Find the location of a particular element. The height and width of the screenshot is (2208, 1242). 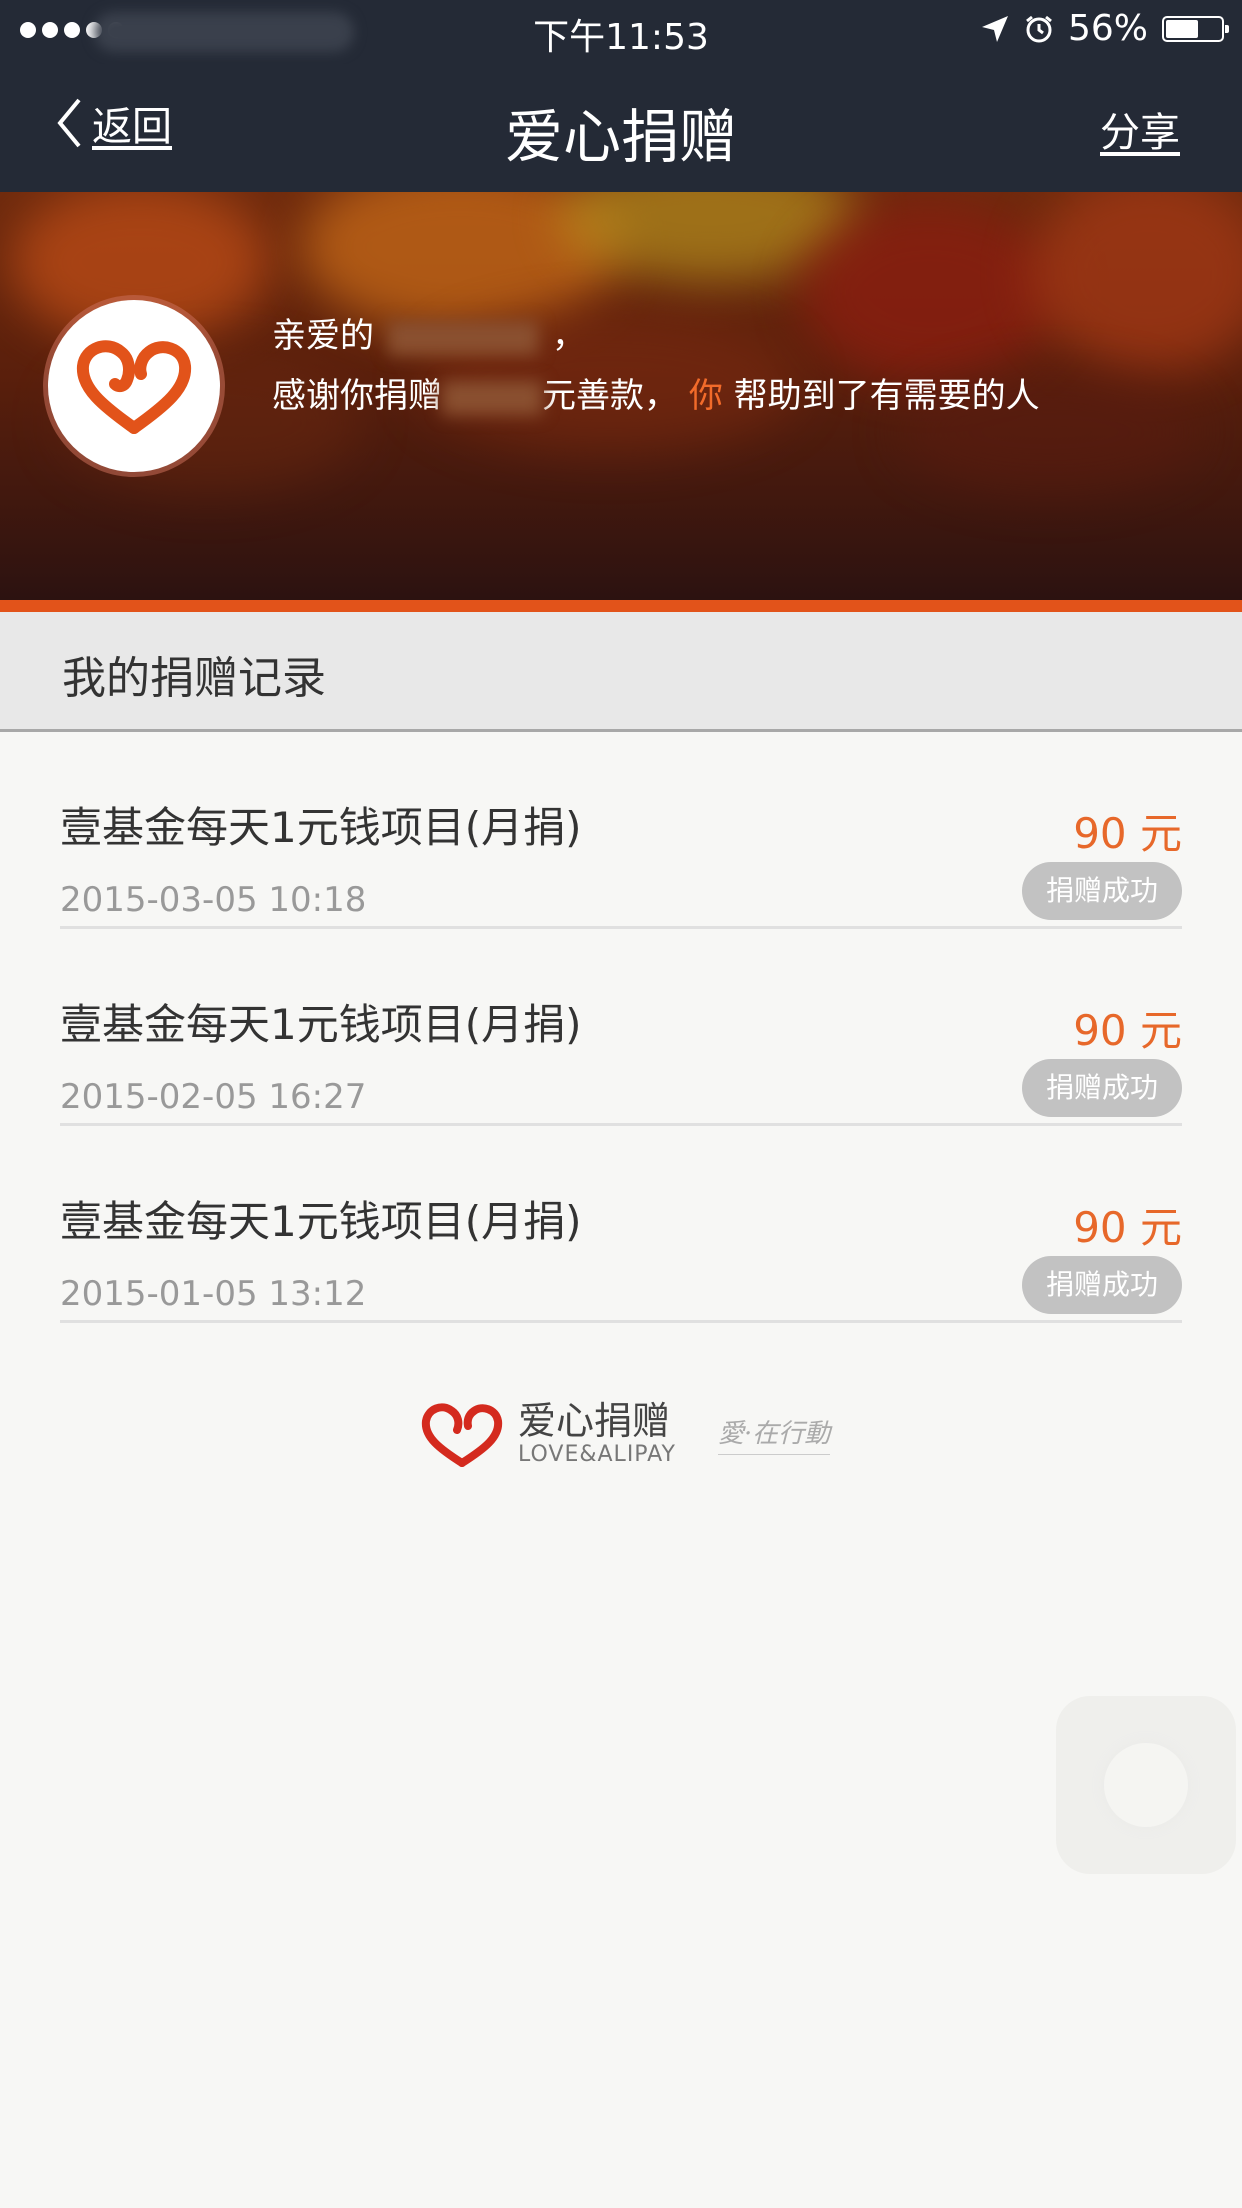

nav-bar: 返回 爱心捐赠 分享 is located at coordinates (621, 128).